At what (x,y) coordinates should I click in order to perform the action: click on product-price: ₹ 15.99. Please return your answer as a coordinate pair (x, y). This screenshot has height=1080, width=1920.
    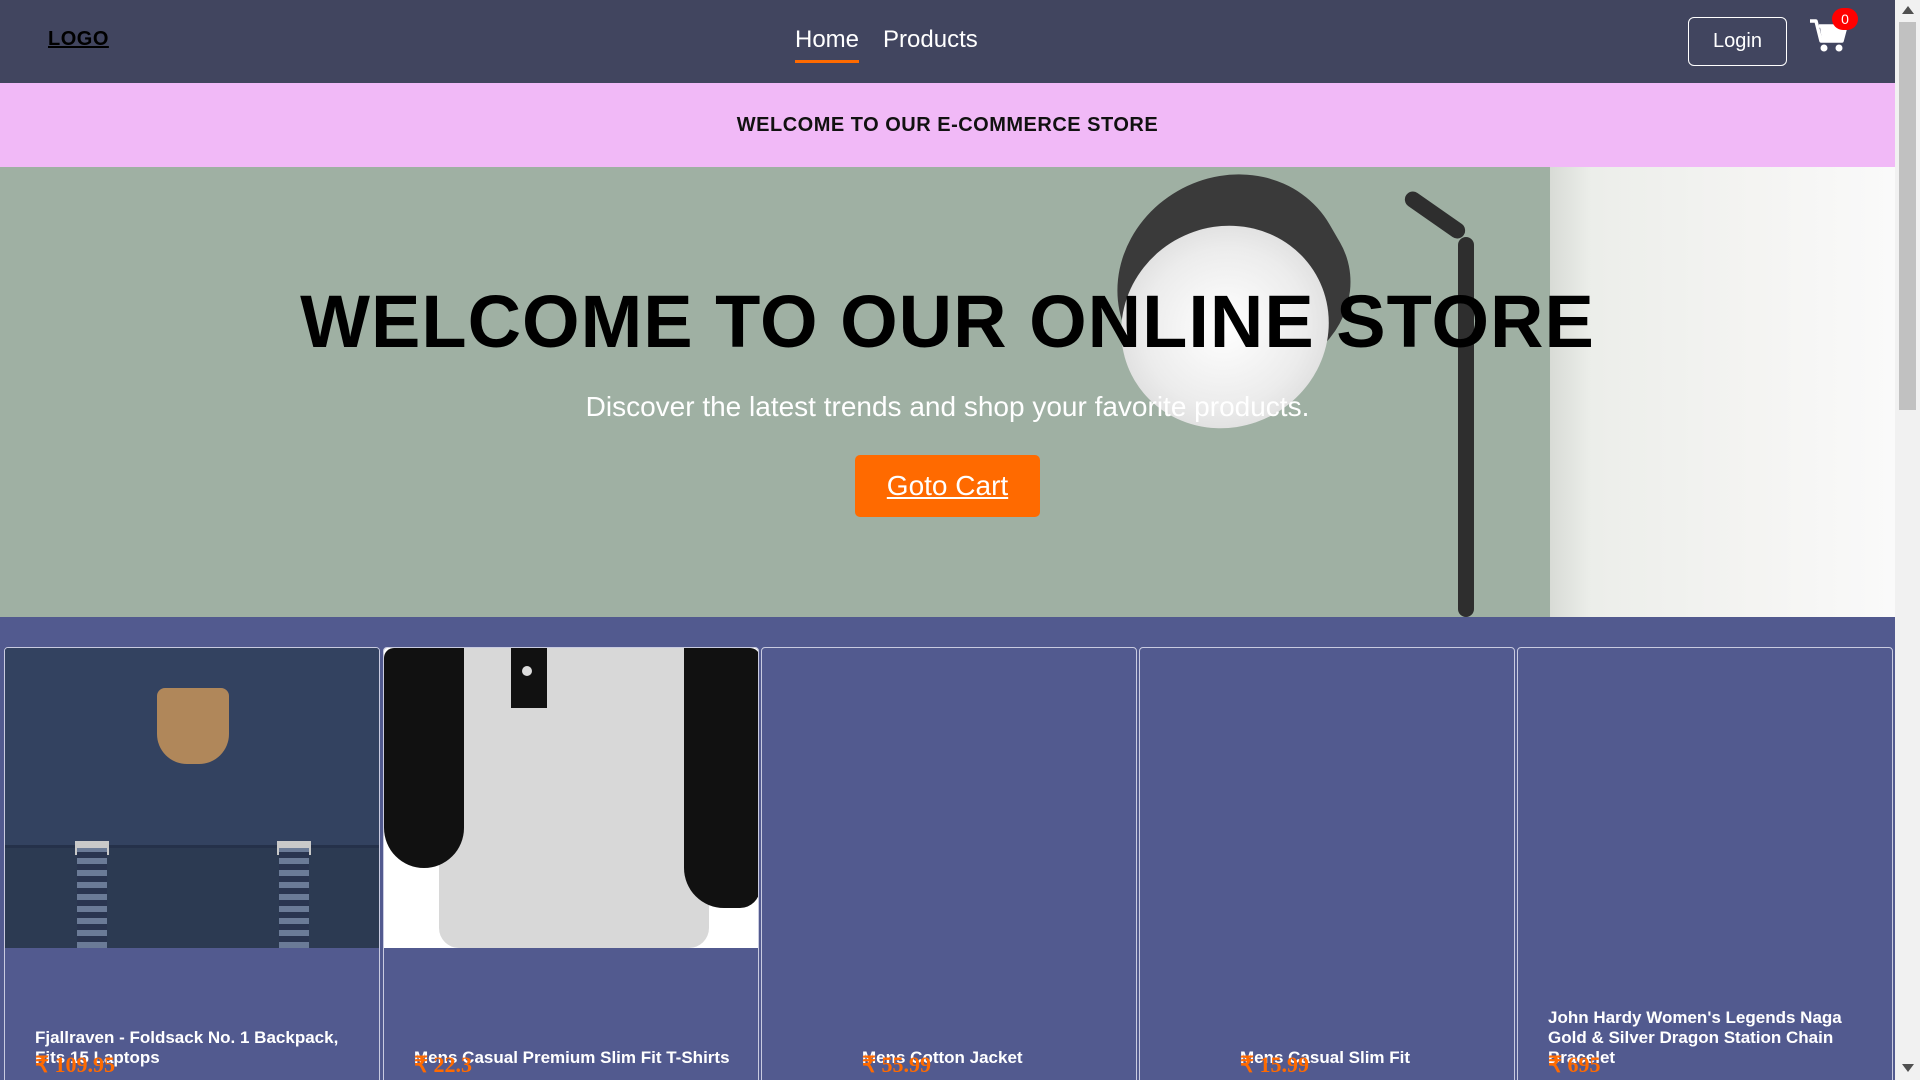
    Looking at the image, I should click on (1274, 1064).